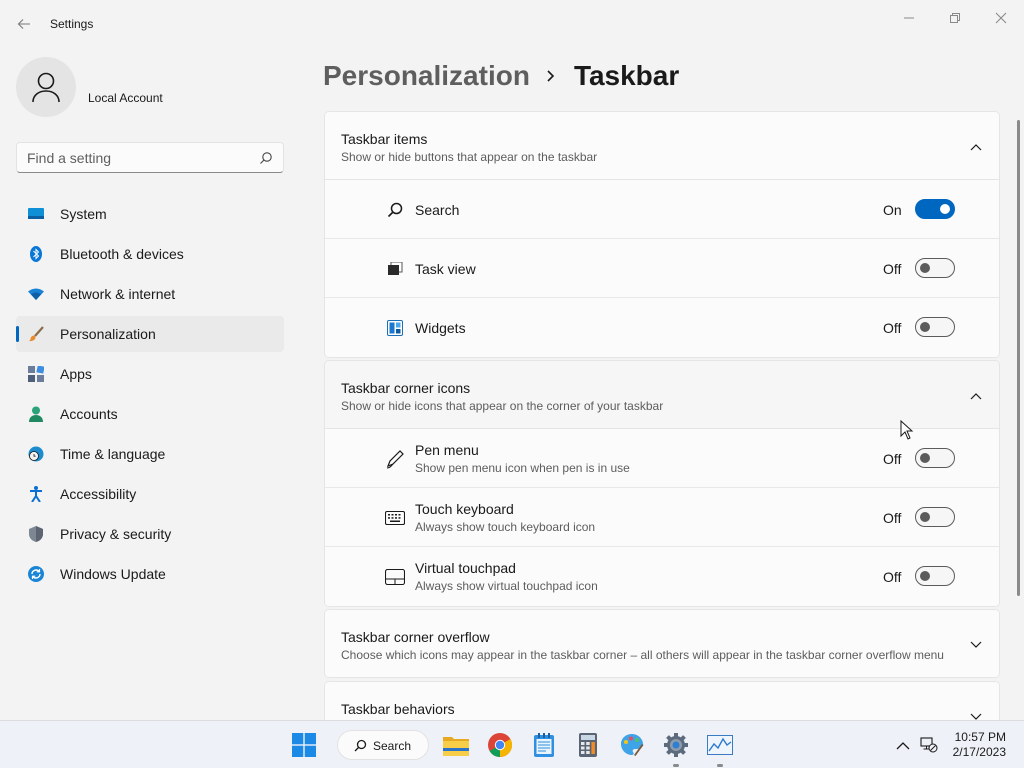 This screenshot has height=768, width=1024. What do you see at coordinates (150, 334) in the screenshot?
I see `sidebar-item-personalization: Personalization` at bounding box center [150, 334].